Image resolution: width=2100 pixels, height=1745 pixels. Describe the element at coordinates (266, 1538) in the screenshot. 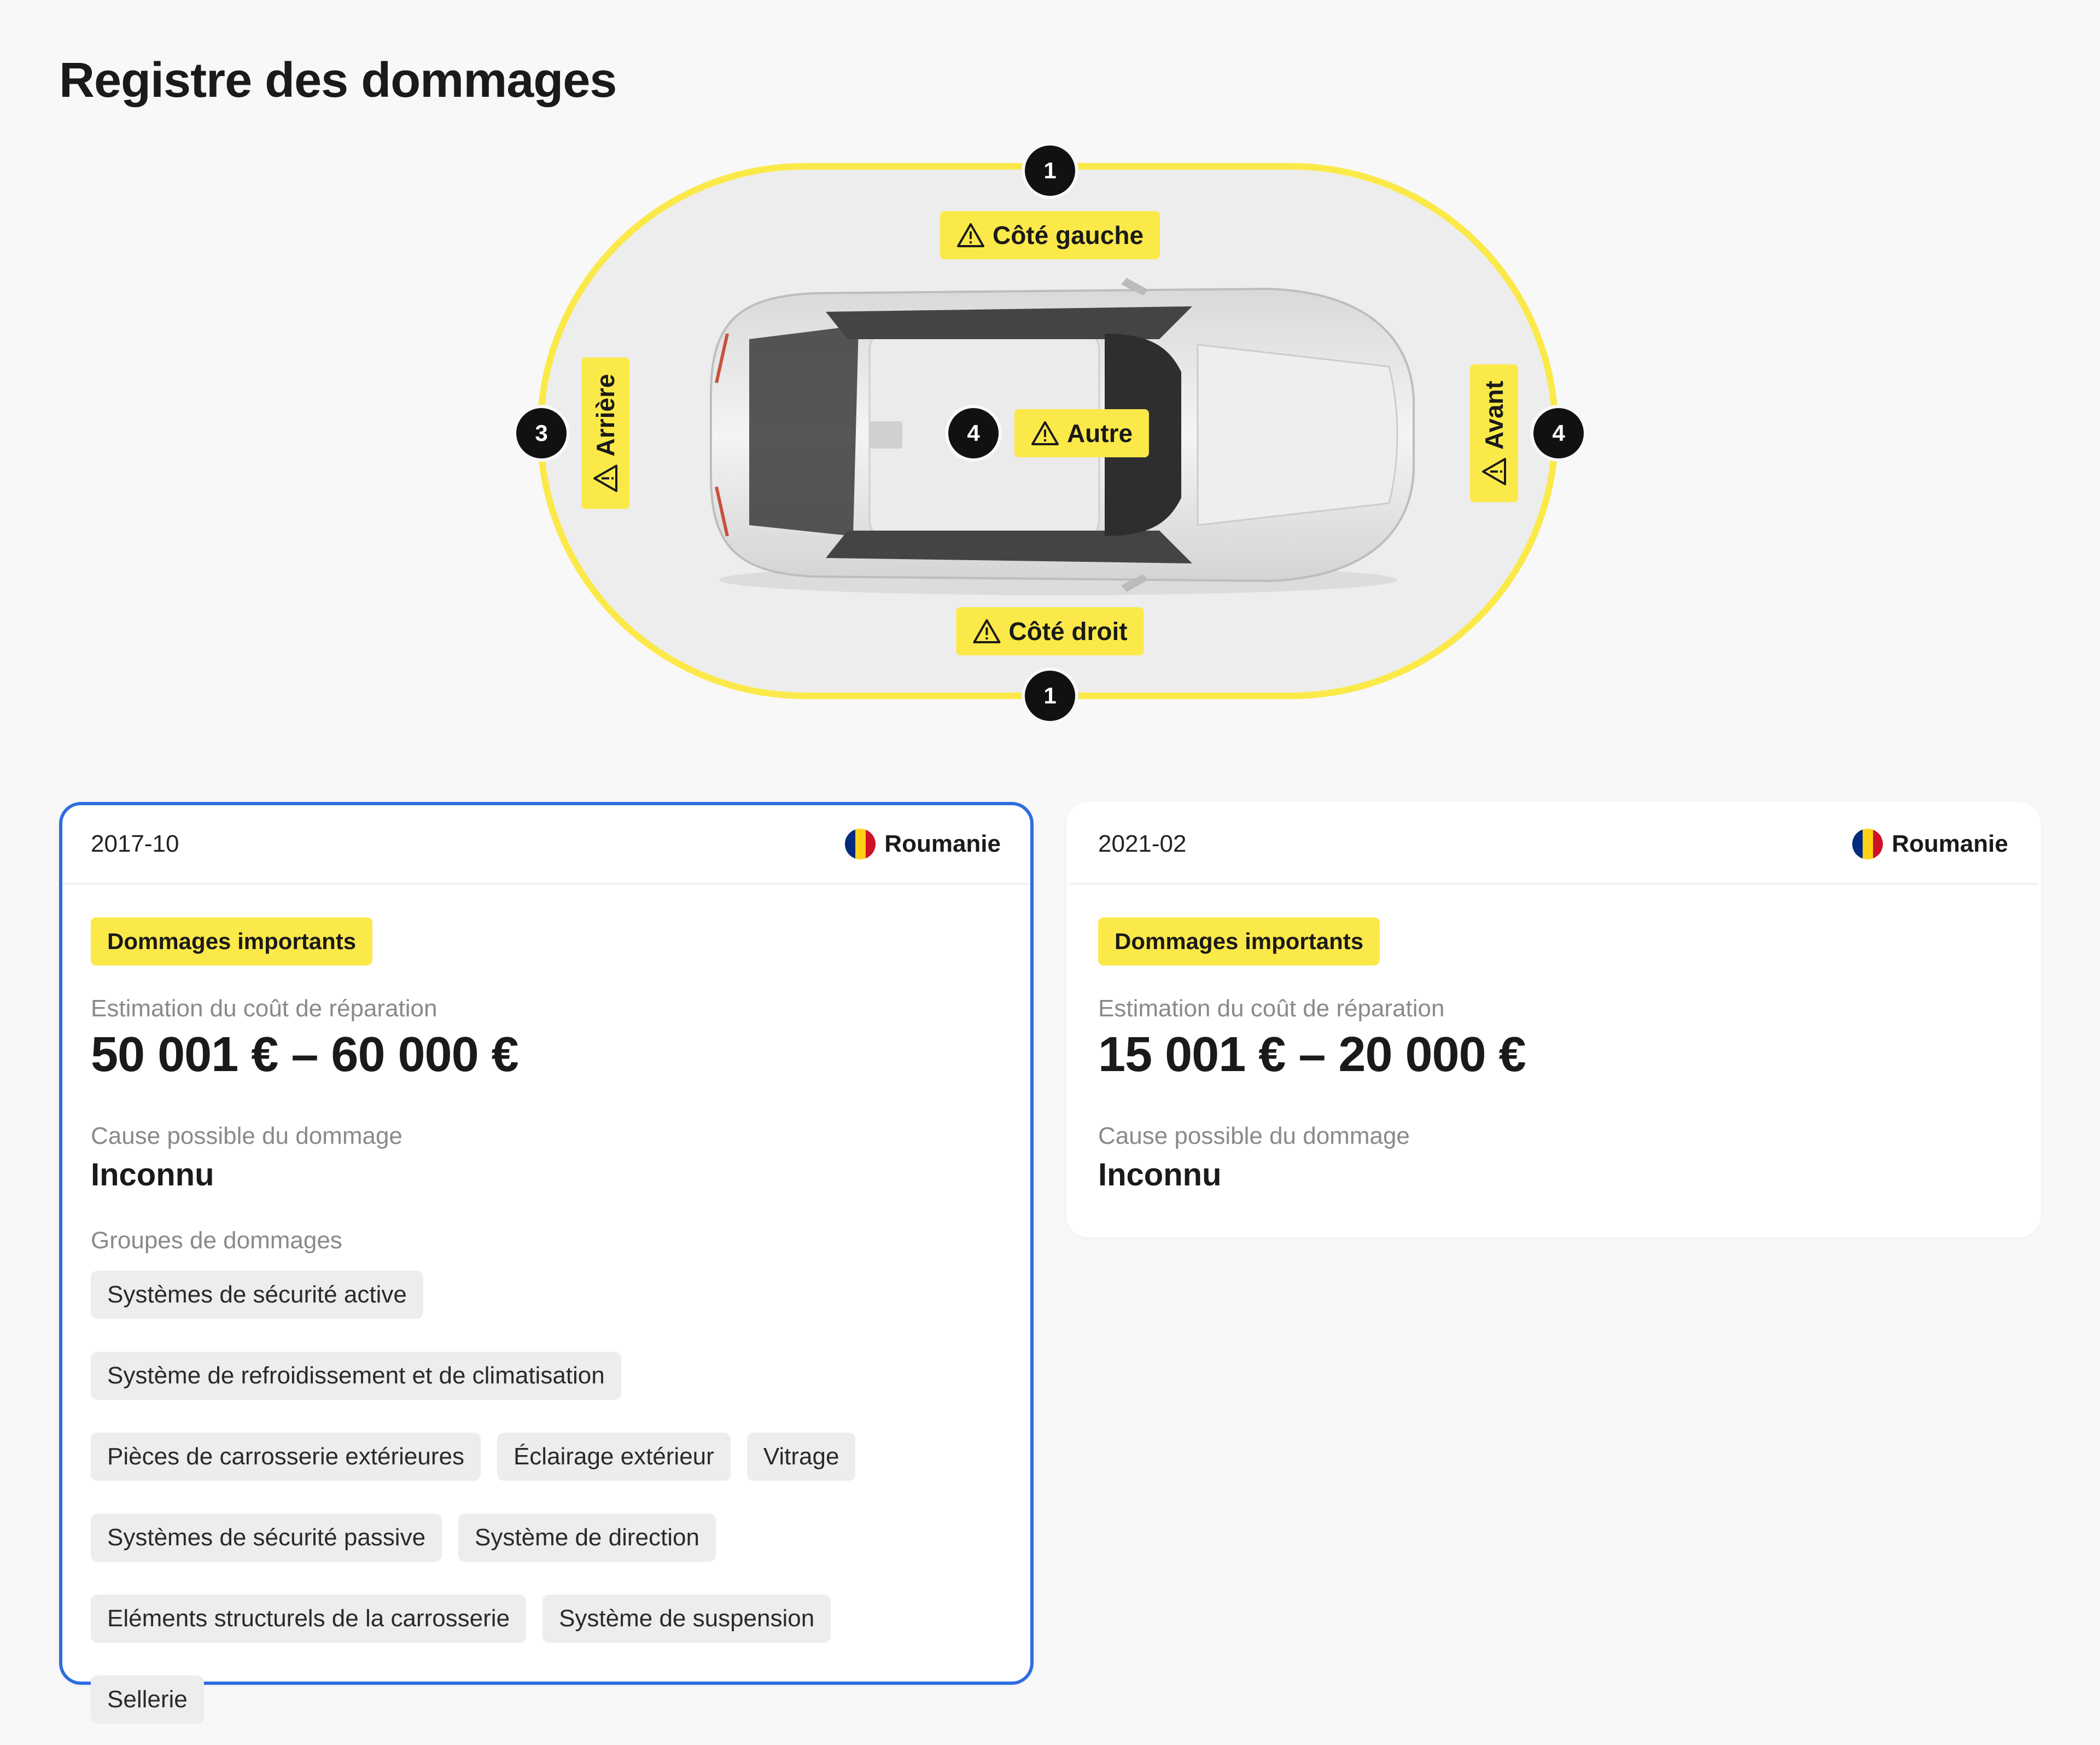

I see `damage-group-chip: Systèmes de sécurité passive` at that location.